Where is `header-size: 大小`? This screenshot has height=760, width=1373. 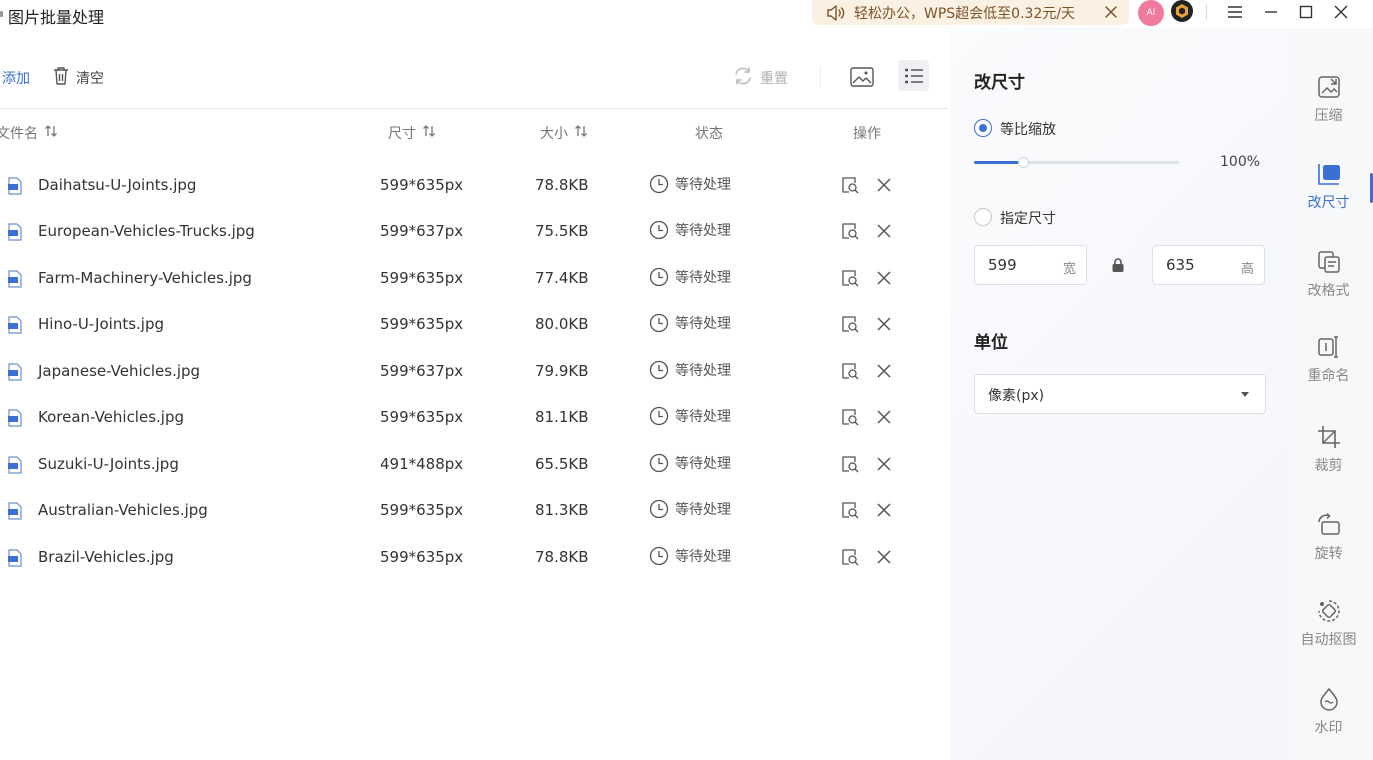 header-size: 大小 is located at coordinates (564, 133).